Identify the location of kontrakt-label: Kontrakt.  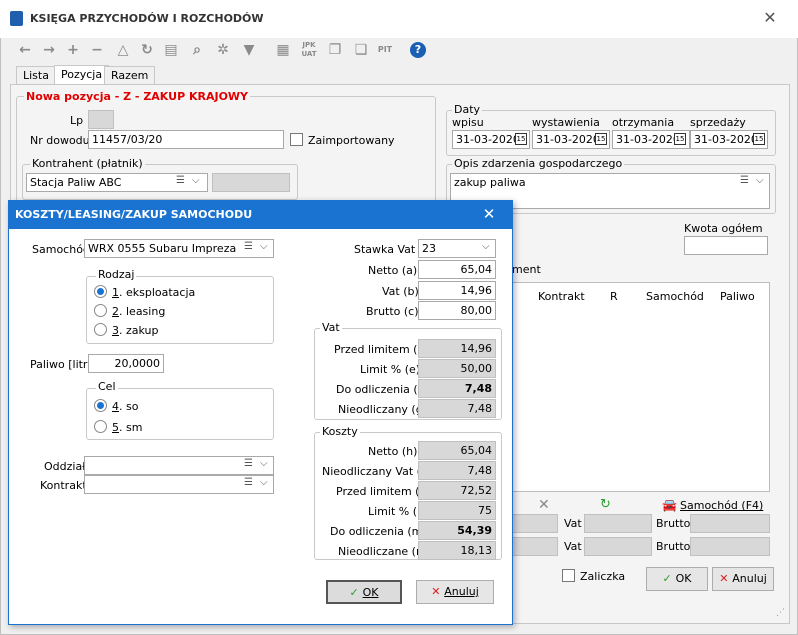
(63, 485).